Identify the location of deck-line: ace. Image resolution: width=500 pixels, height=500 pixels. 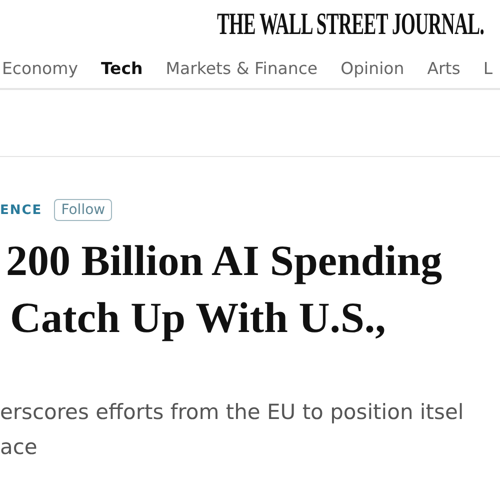
(19, 447).